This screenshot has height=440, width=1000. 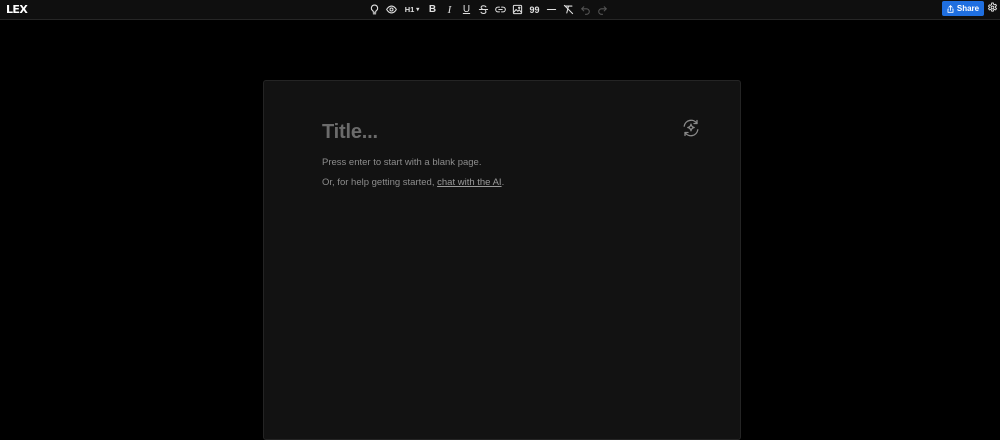 I want to click on ai-sparkle-refresh-icon, so click(x=691, y=128).